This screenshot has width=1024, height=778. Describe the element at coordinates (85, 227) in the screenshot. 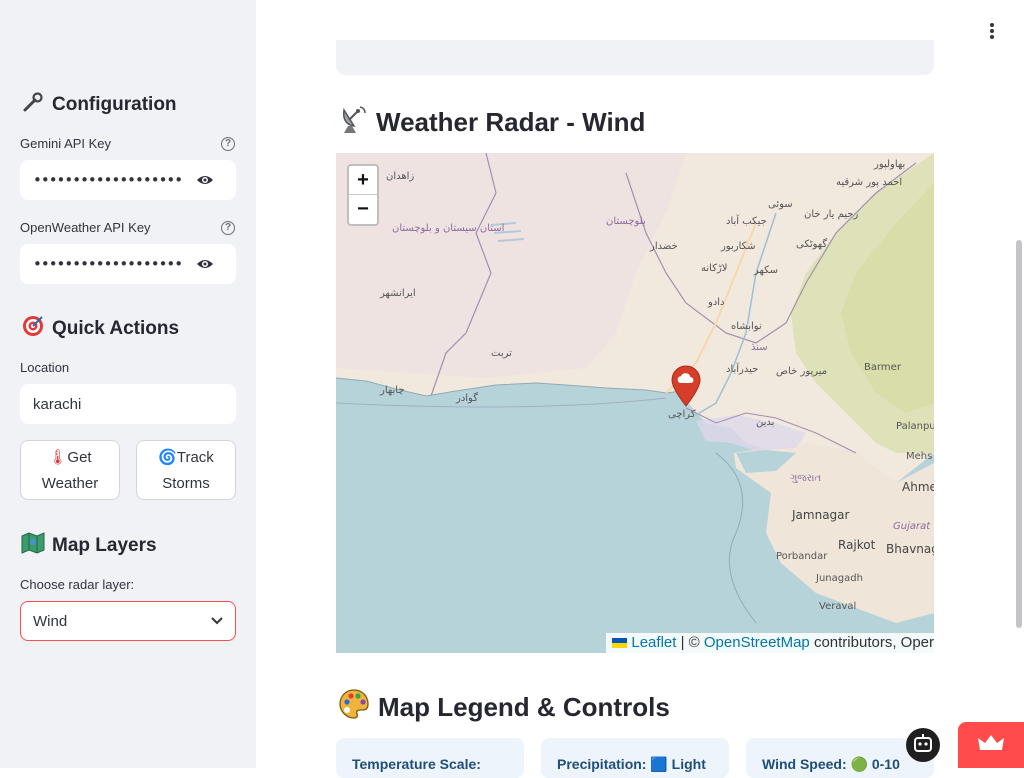

I see `openweather-api-key-label: OpenWeather API Key` at that location.